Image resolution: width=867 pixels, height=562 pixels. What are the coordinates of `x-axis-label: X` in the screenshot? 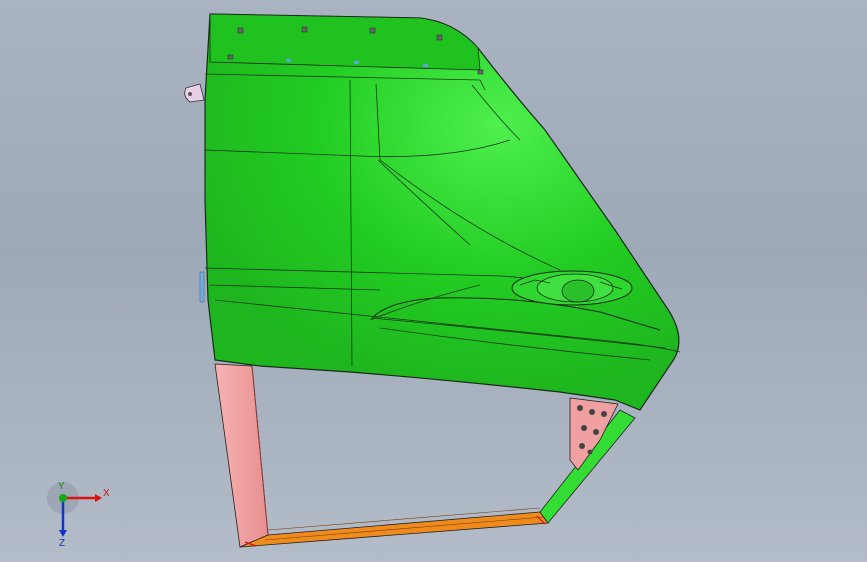 It's located at (106, 493).